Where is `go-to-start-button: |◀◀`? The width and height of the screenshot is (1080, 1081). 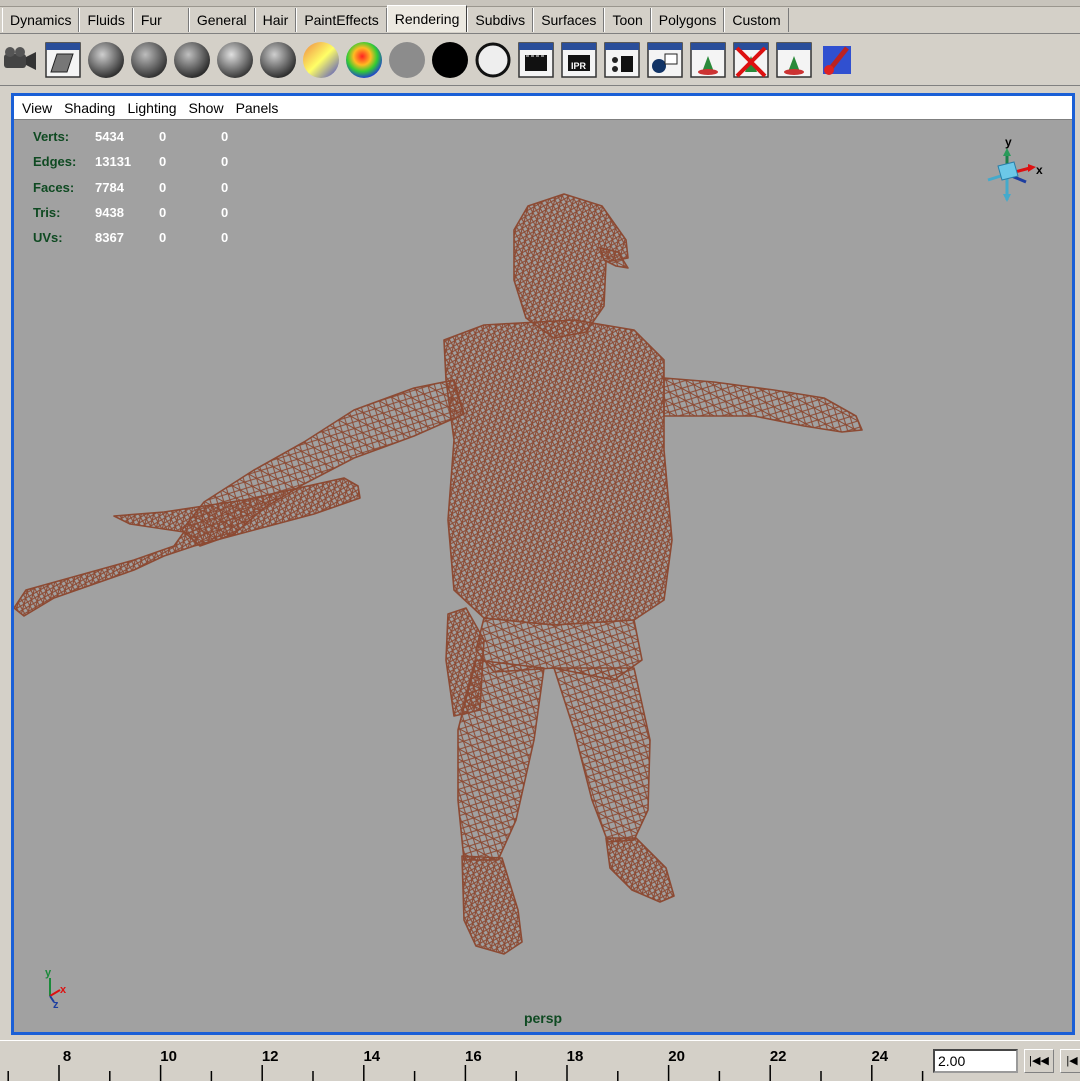
go-to-start-button: |◀◀ is located at coordinates (1039, 1061).